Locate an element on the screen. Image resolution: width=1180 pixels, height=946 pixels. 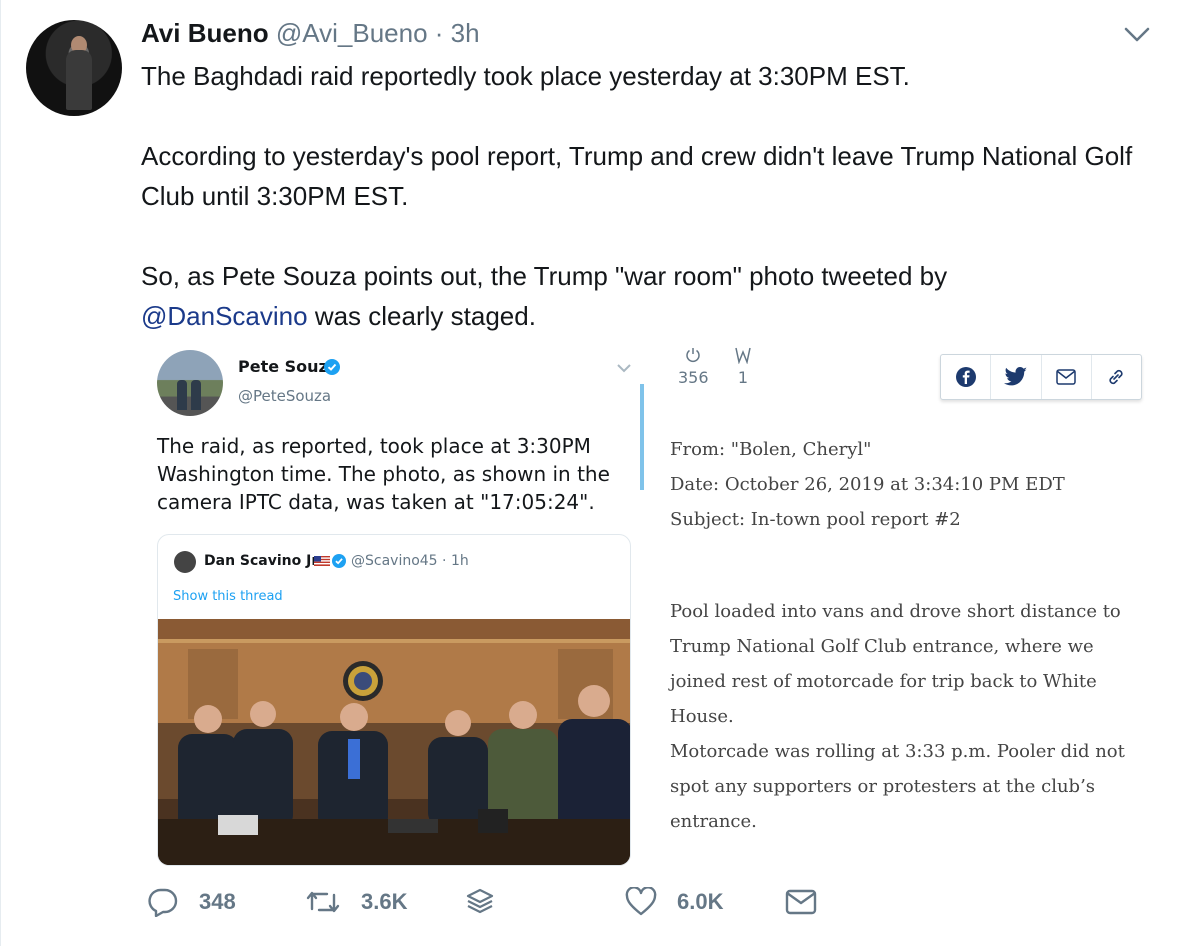
stat-count-2: 1 is located at coordinates (743, 377).